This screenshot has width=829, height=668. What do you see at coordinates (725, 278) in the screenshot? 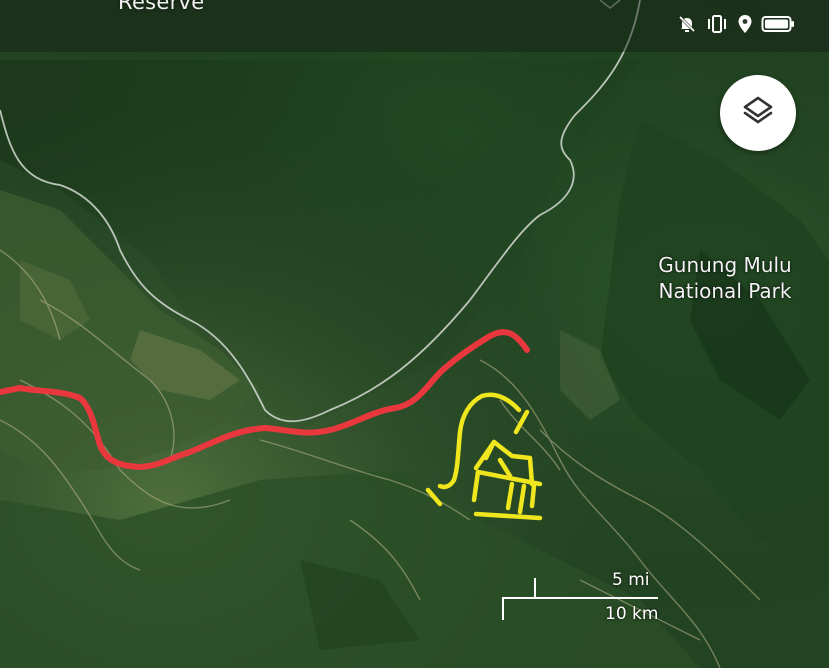
I see `place-label-gunung-mulu: Gunung Mulu National Park` at bounding box center [725, 278].